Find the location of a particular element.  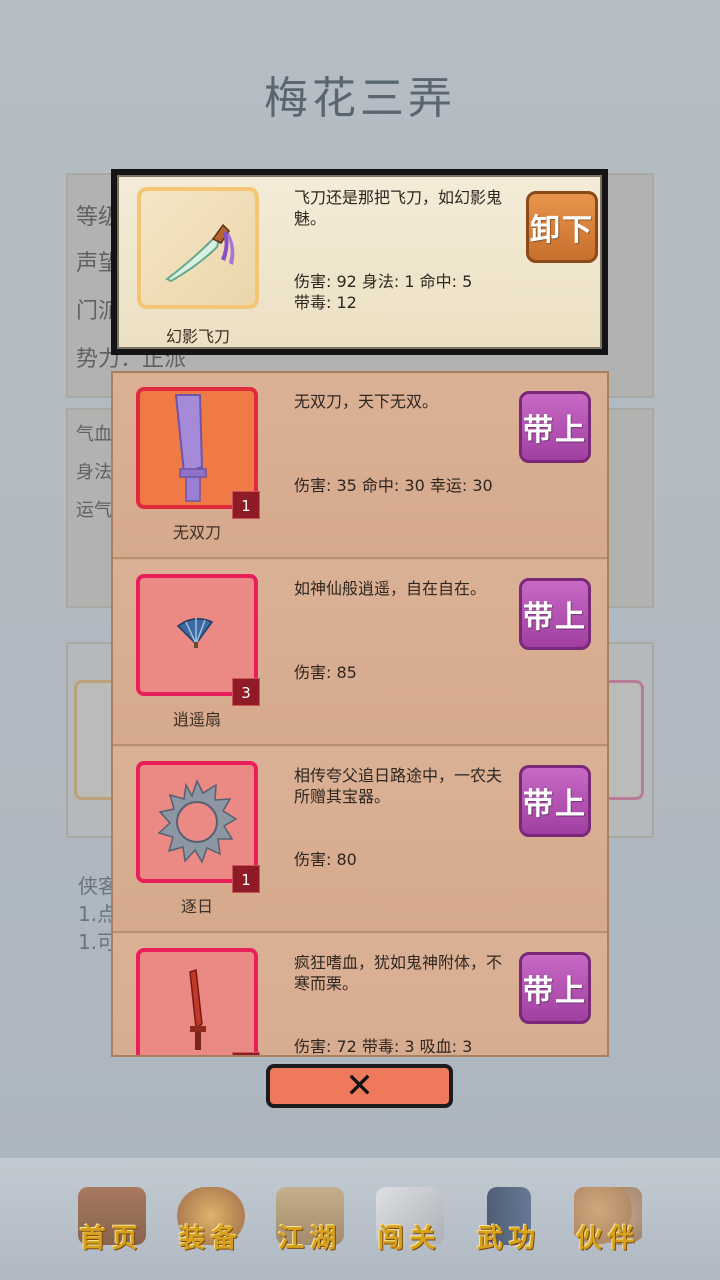

flying-dagger-icon is located at coordinates (200, 253).